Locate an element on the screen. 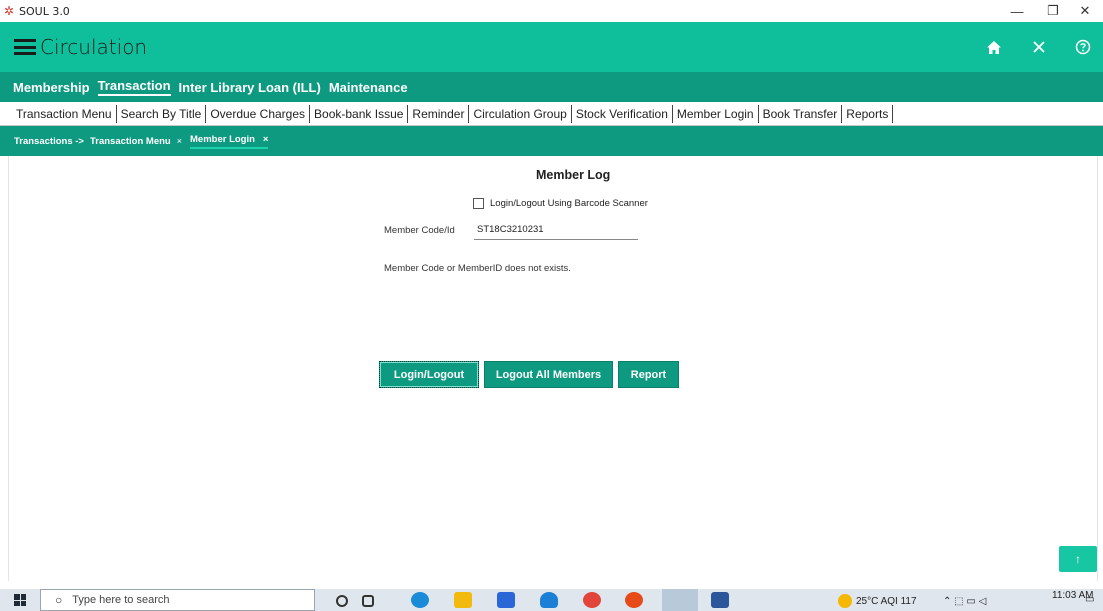 This screenshot has height=611, width=1103. window-title: SOUL 3.0 is located at coordinates (44, 11).